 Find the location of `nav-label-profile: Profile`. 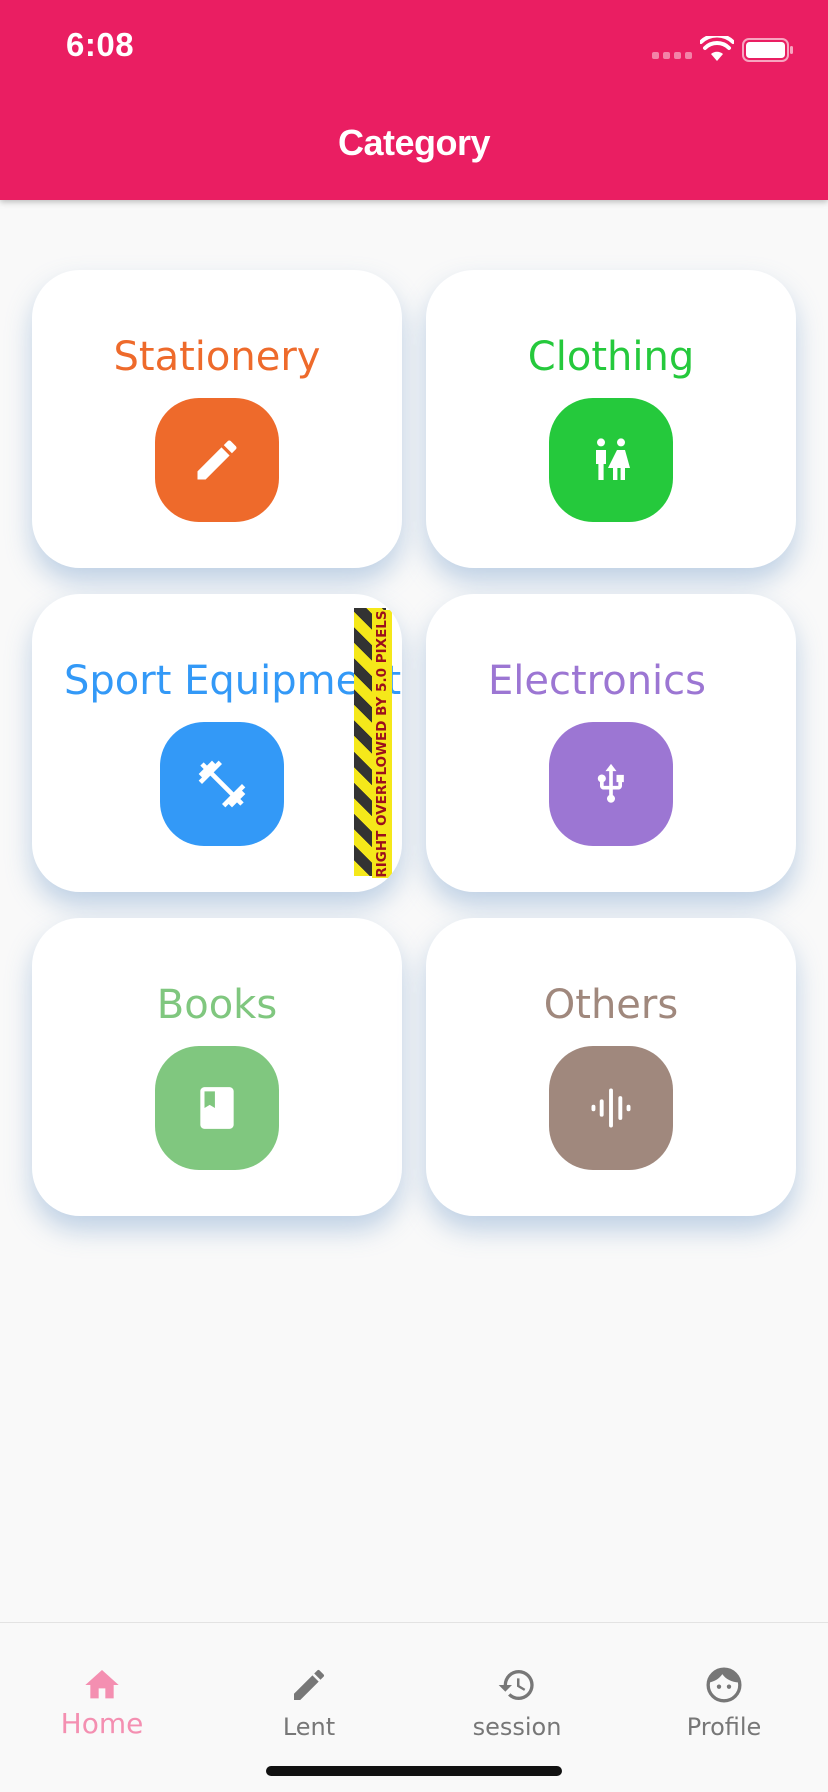

nav-label-profile: Profile is located at coordinates (724, 1727).